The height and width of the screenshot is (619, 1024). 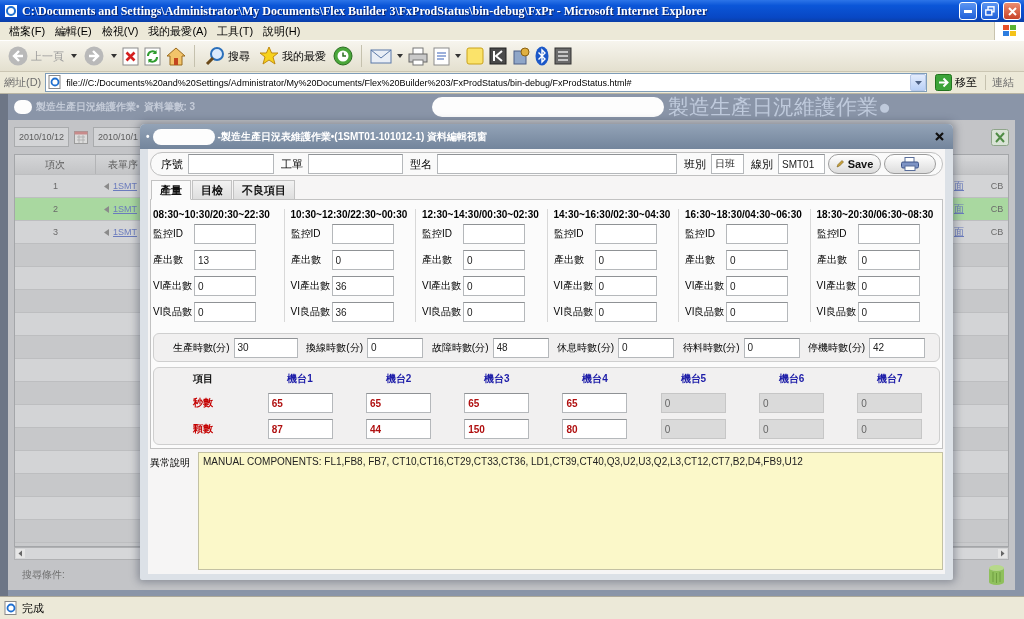 I want to click on minimize-button, so click(x=968, y=11).